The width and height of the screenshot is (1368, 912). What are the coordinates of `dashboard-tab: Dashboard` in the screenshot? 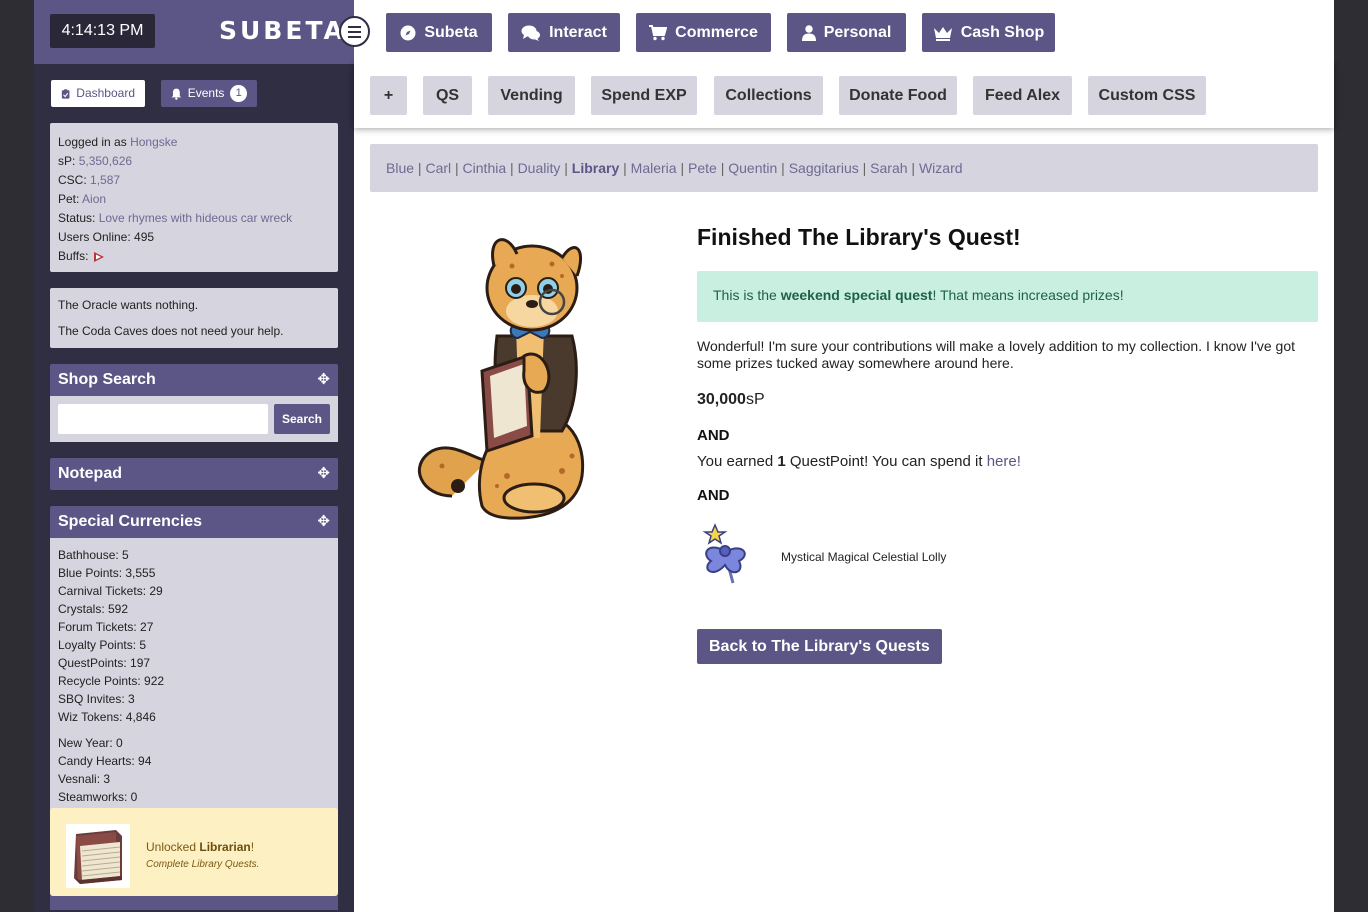 It's located at (98, 93).